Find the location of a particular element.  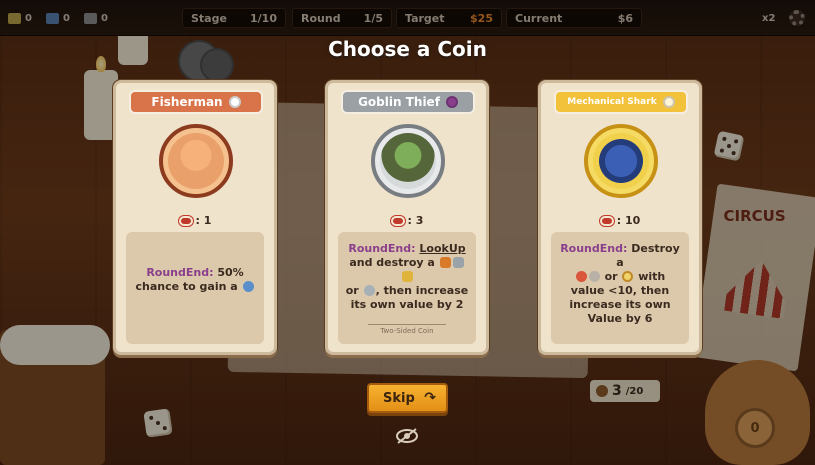

card-name-tag: Mechanical Shark is located at coordinates (621, 102).